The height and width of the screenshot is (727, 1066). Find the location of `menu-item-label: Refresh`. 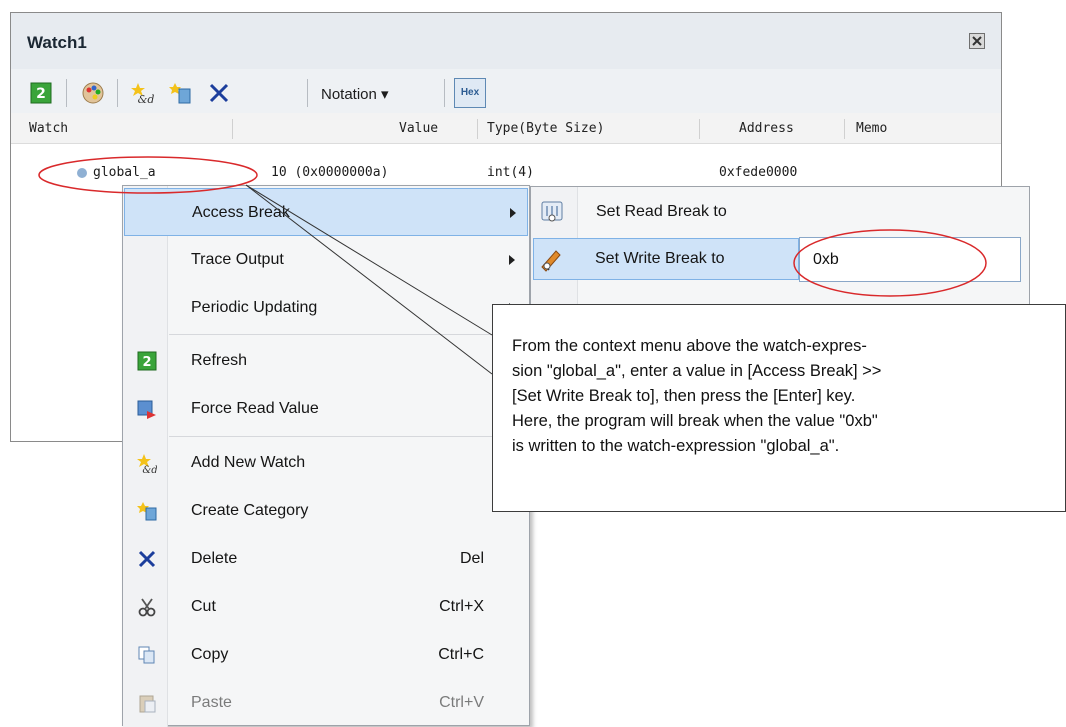

menu-item-label: Refresh is located at coordinates (219, 360).